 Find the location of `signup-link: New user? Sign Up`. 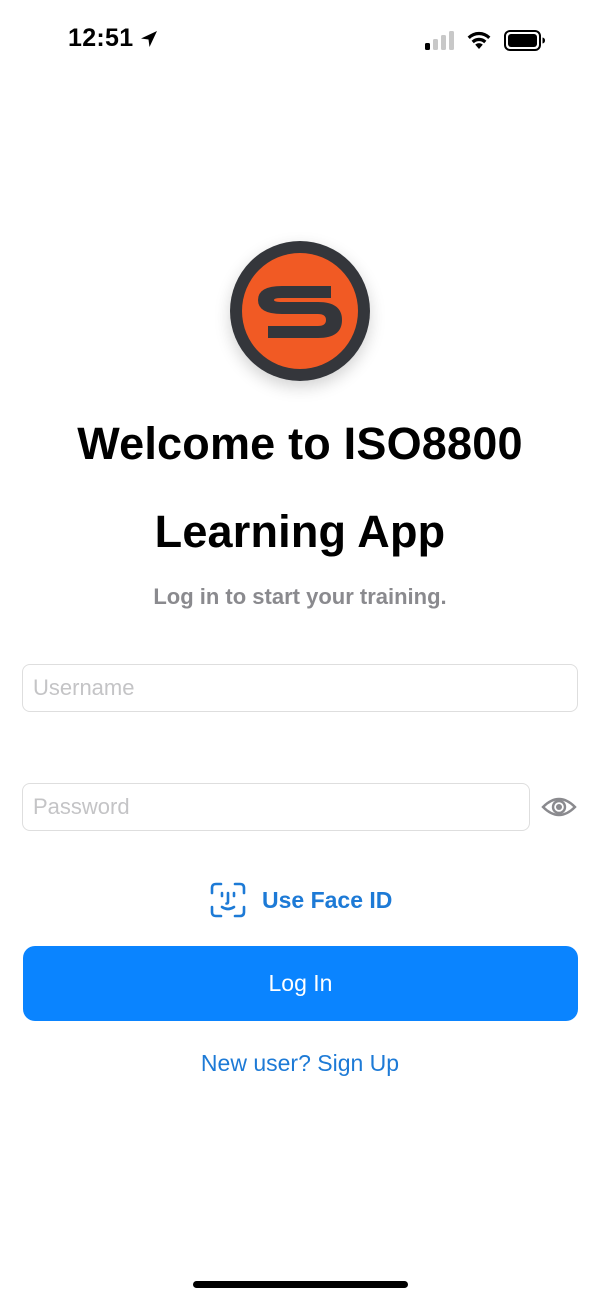

signup-link: New user? Sign Up is located at coordinates (300, 1063).